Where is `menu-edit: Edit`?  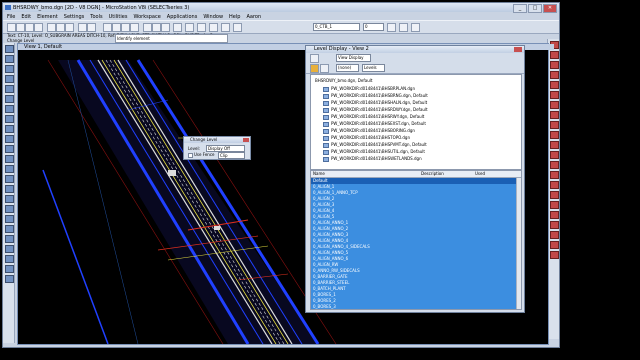 menu-edit: Edit is located at coordinates (26, 17).